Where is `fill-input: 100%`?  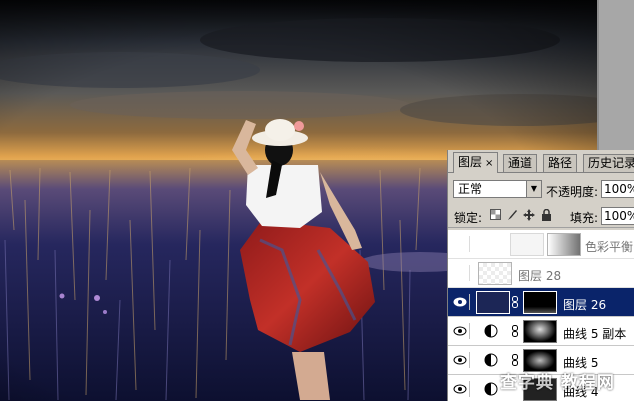 fill-input: 100% is located at coordinates (617, 216).